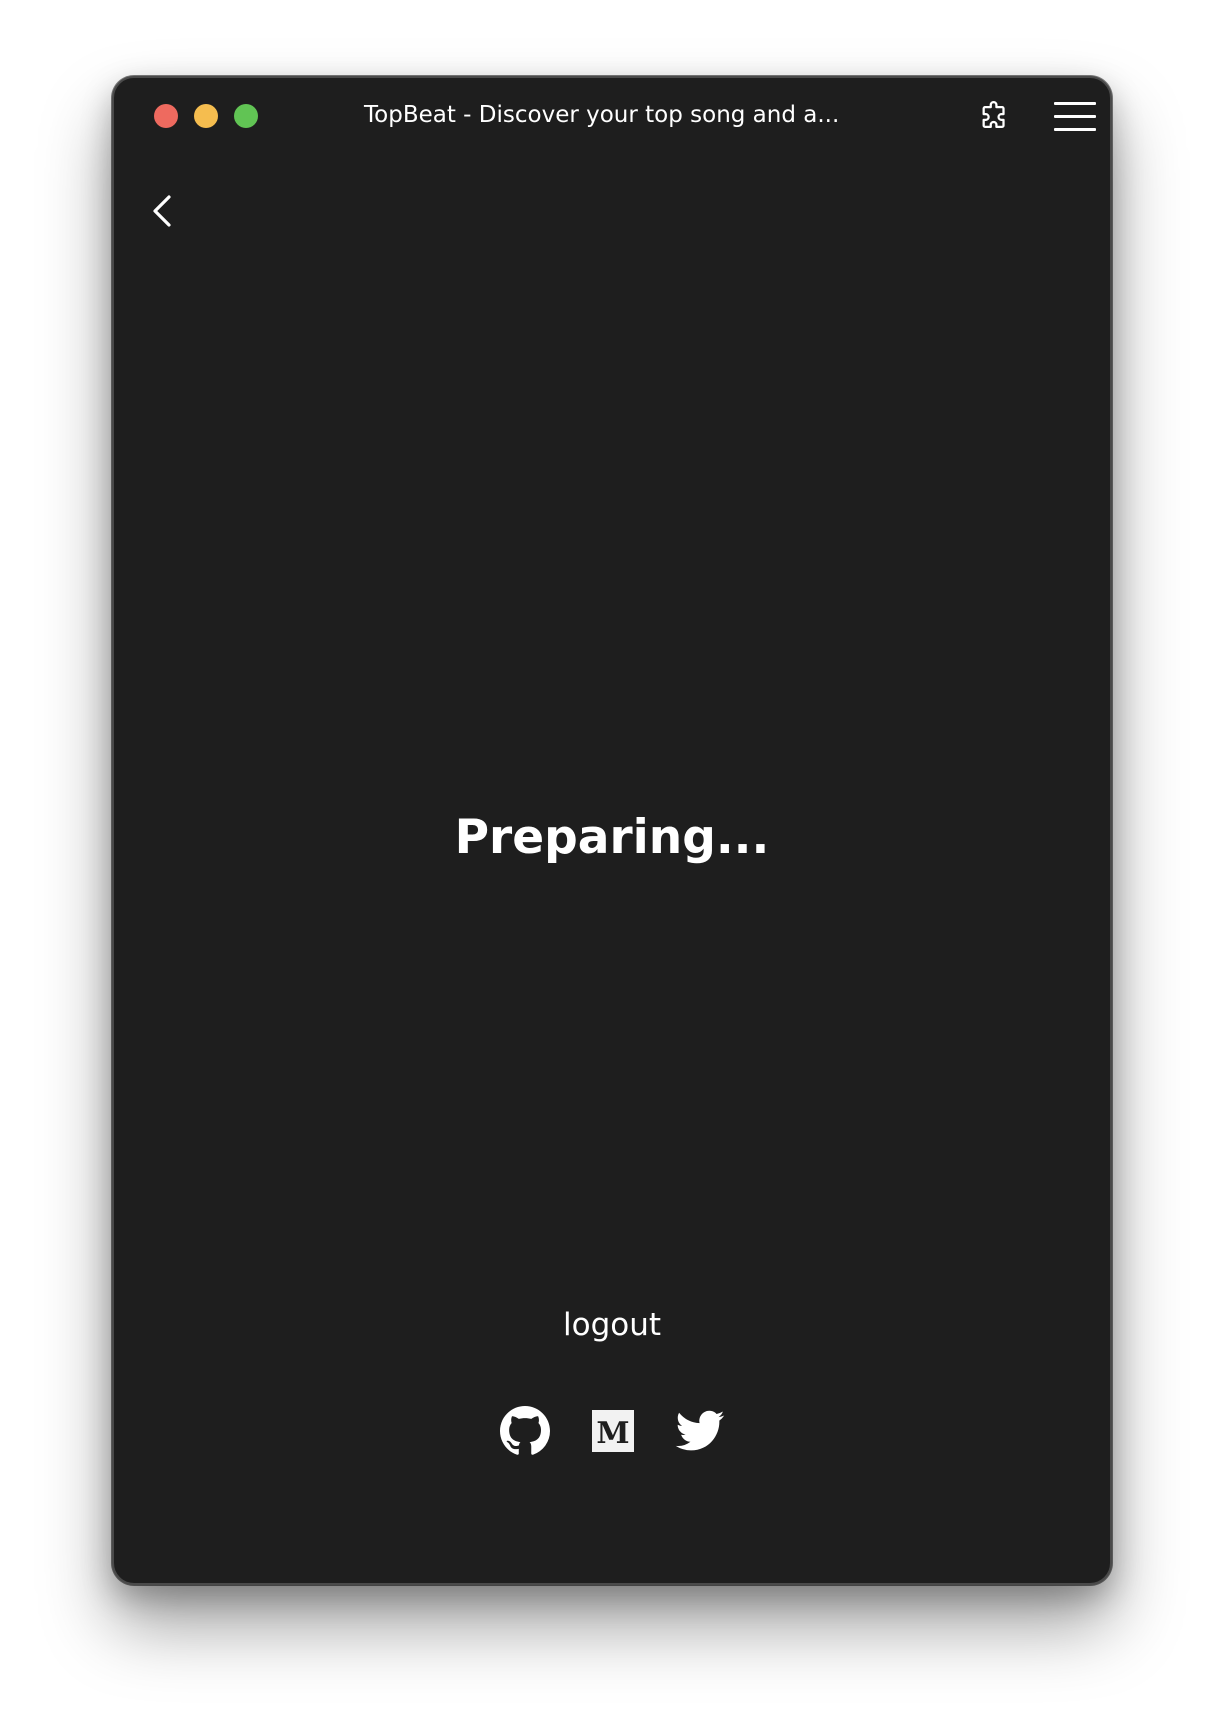 The image size is (1224, 1734). What do you see at coordinates (165, 211) in the screenshot?
I see `chevron-left-icon` at bounding box center [165, 211].